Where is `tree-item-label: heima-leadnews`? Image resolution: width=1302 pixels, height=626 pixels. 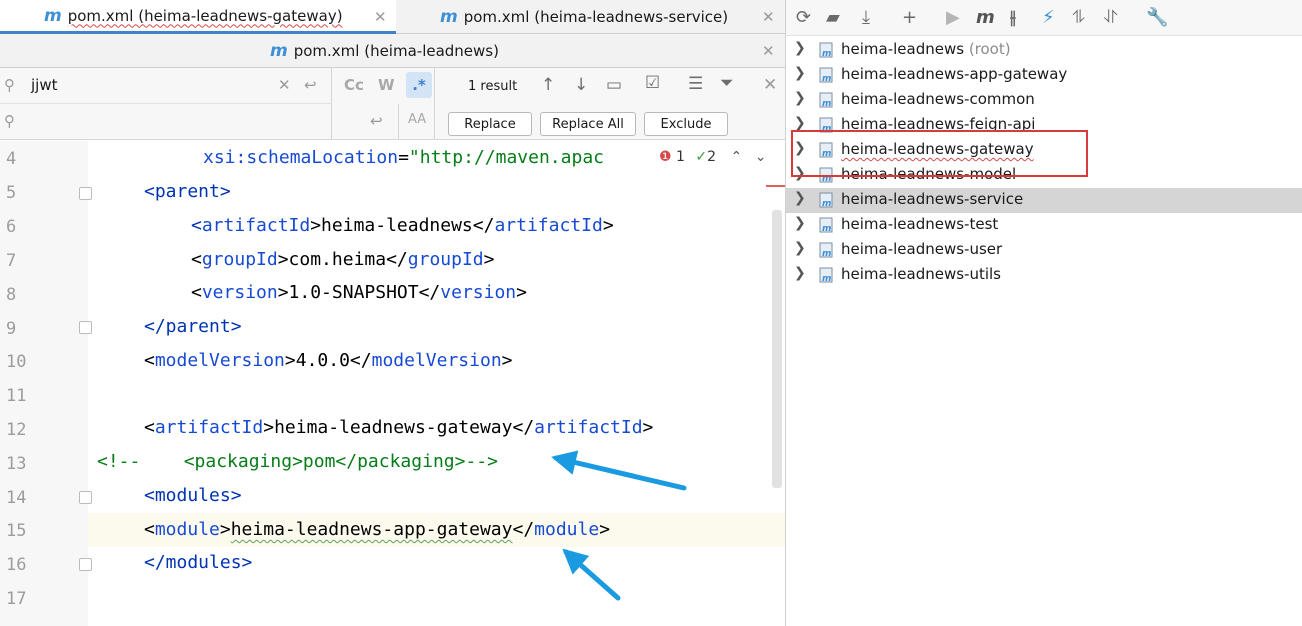 tree-item-label: heima-leadnews is located at coordinates (903, 49).